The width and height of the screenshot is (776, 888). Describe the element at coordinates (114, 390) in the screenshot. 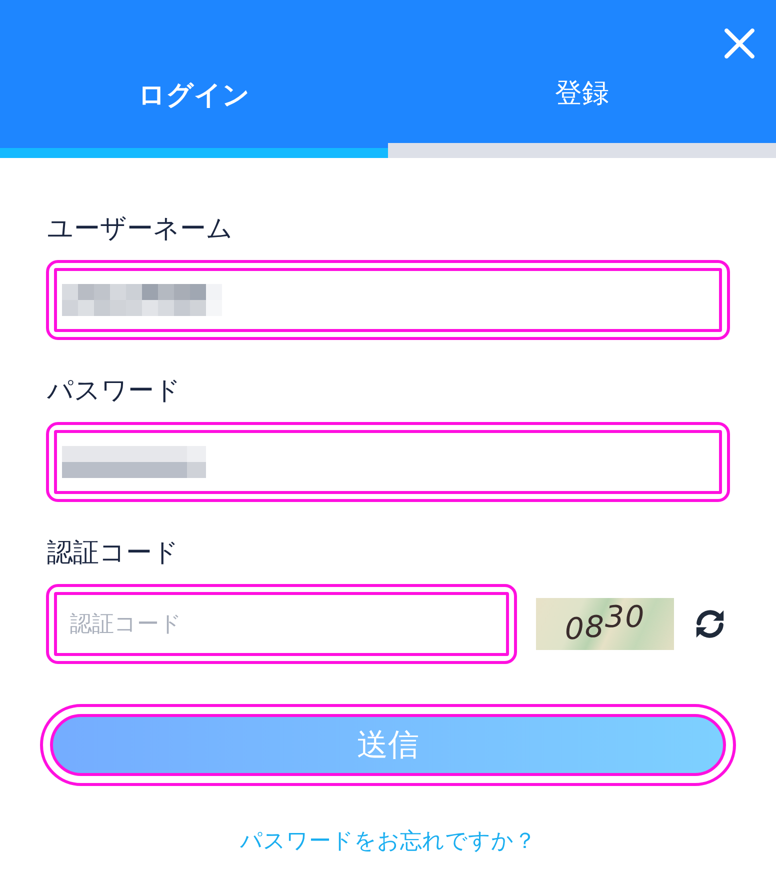

I see `field-label: パスワード` at that location.